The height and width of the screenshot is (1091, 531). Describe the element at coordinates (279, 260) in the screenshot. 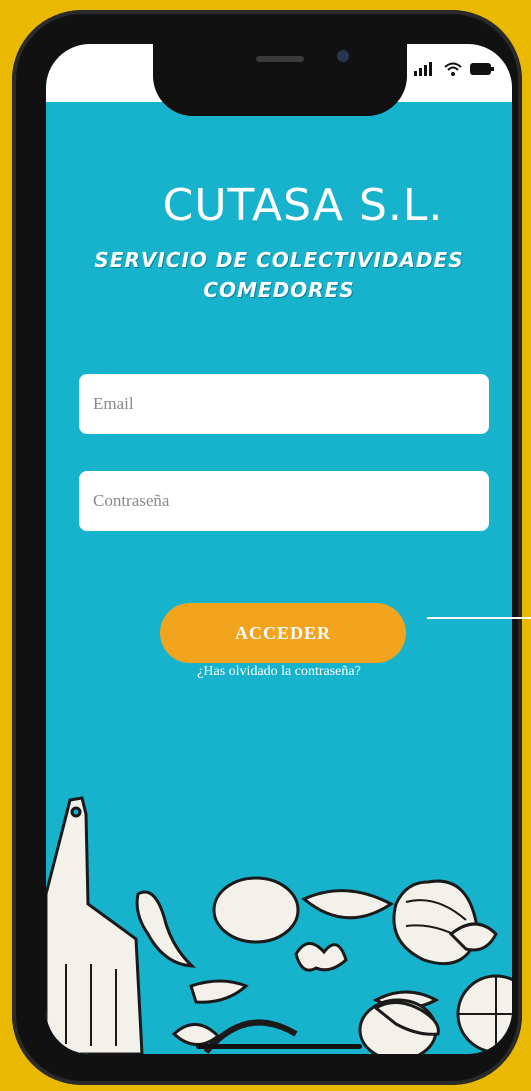

I see `app-subtitle-line1: SERVICIO DE COLECTIVIDADES` at that location.